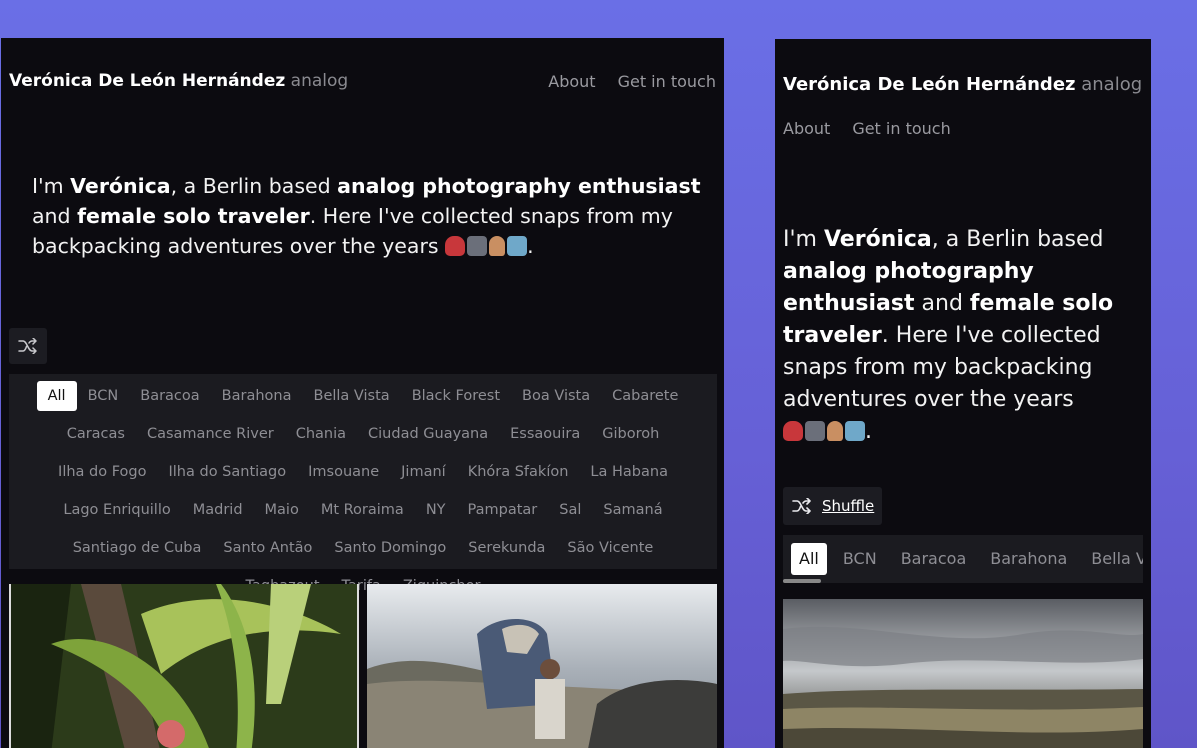  I want to click on filter-tag: Boa Vista, so click(556, 396).